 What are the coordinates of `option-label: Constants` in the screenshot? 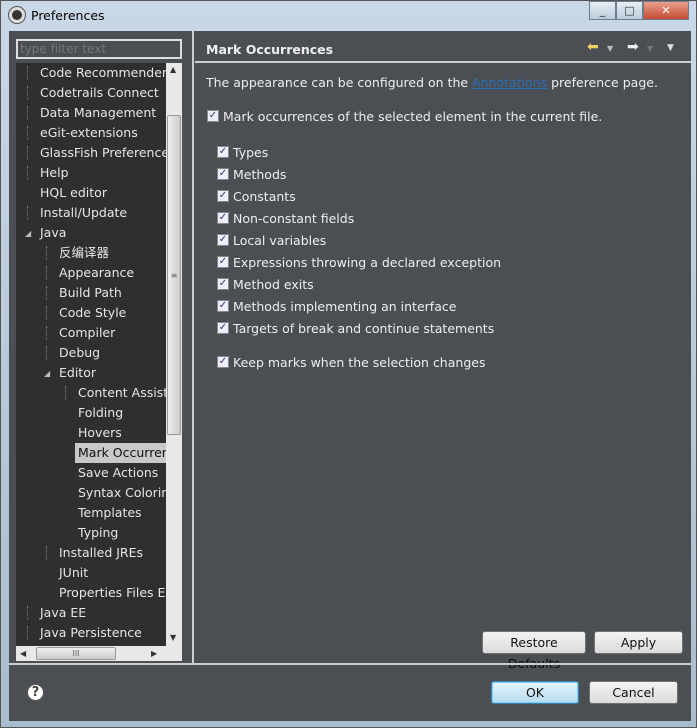 It's located at (264, 196).